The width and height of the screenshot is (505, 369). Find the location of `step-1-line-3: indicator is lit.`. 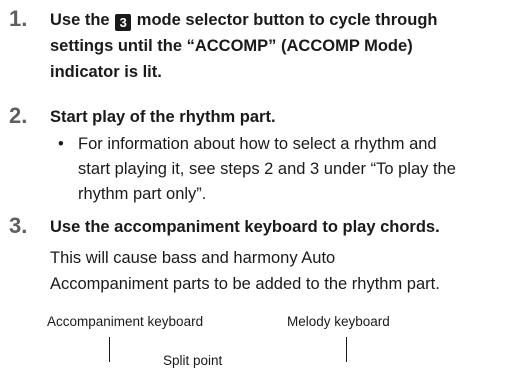

step-1-line-3: indicator is lit. is located at coordinates (106, 72).